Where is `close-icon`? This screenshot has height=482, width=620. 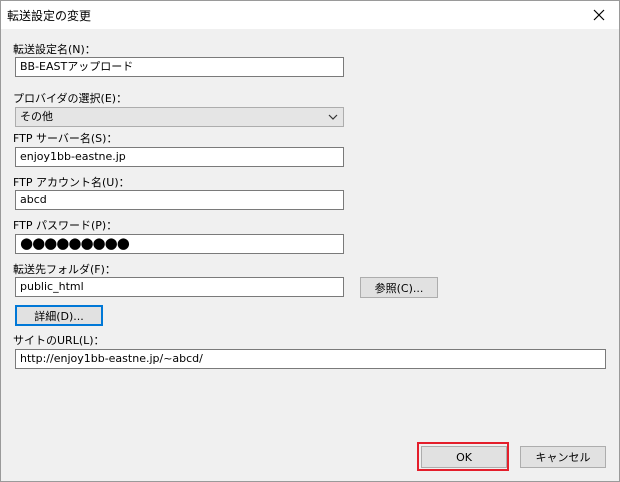 close-icon is located at coordinates (599, 15).